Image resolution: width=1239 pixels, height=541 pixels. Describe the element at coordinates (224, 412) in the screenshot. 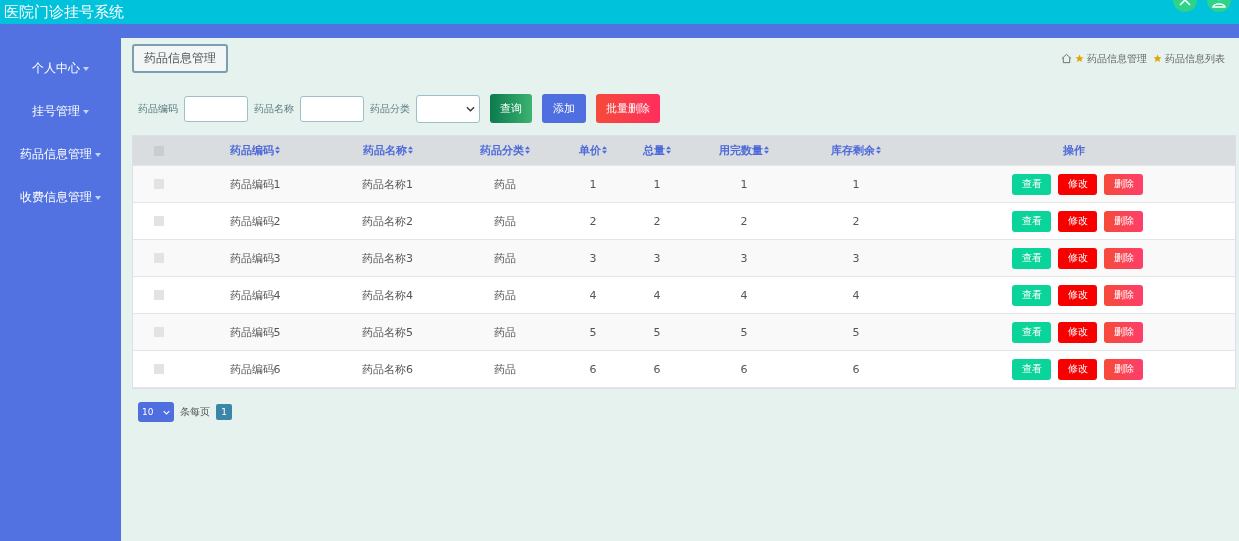

I see `page-button: 1` at that location.